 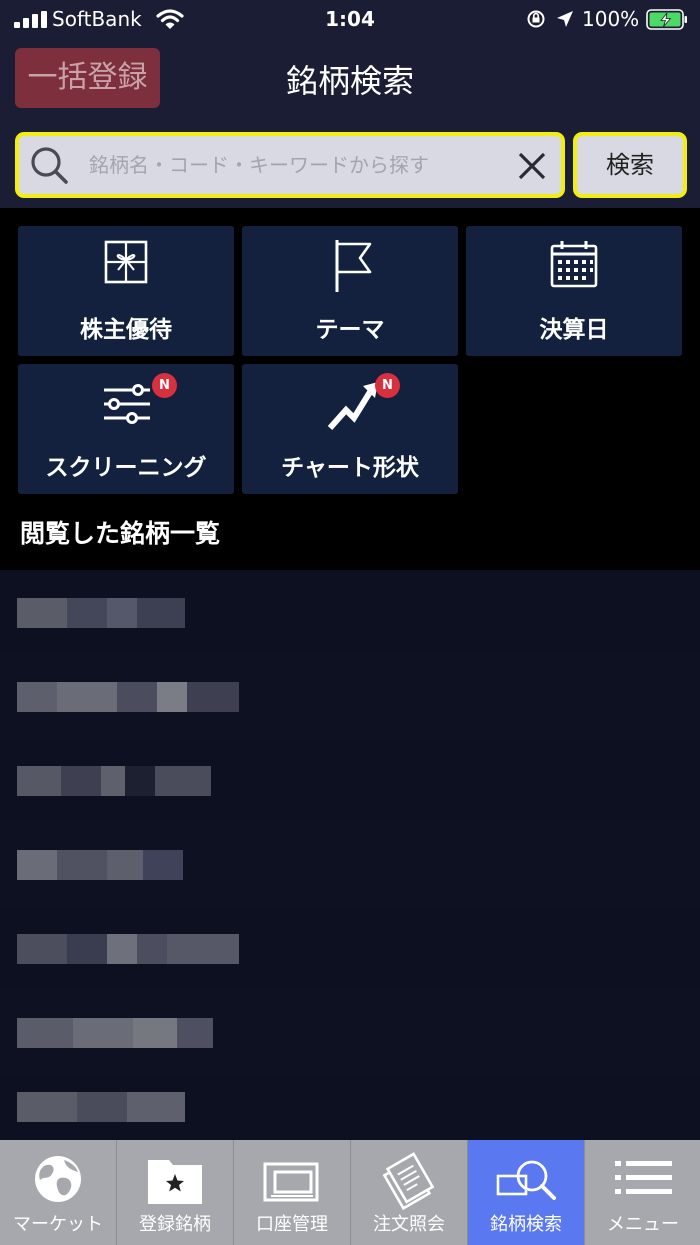 I want to click on tab-bar: マーケット 登録銘柄 口座管理 注文照会 銘柄検索 メニュー, so click(x=350, y=1192).